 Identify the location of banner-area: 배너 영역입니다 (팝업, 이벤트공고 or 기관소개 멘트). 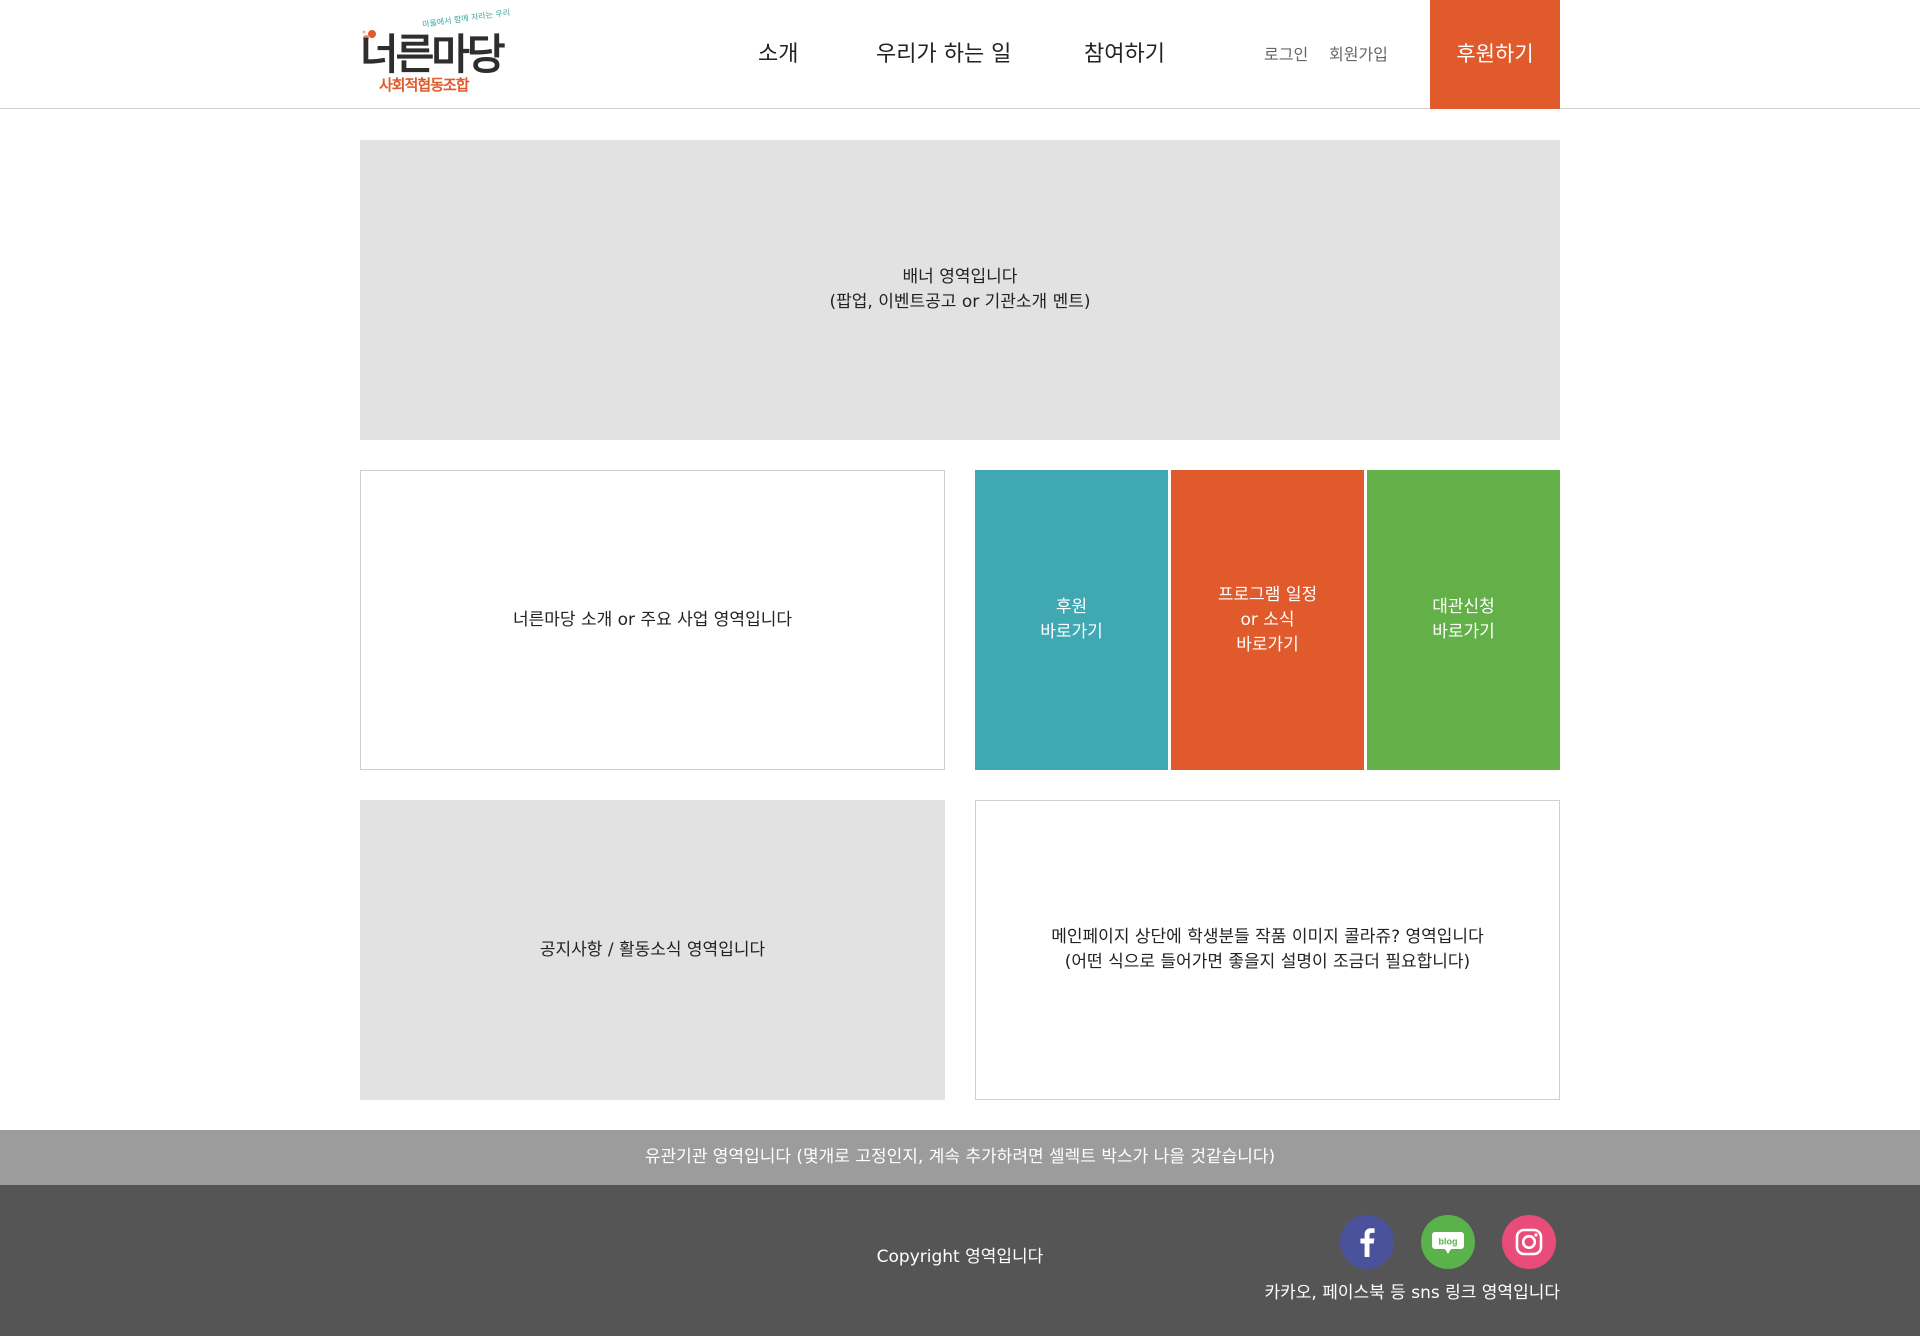
(960, 290).